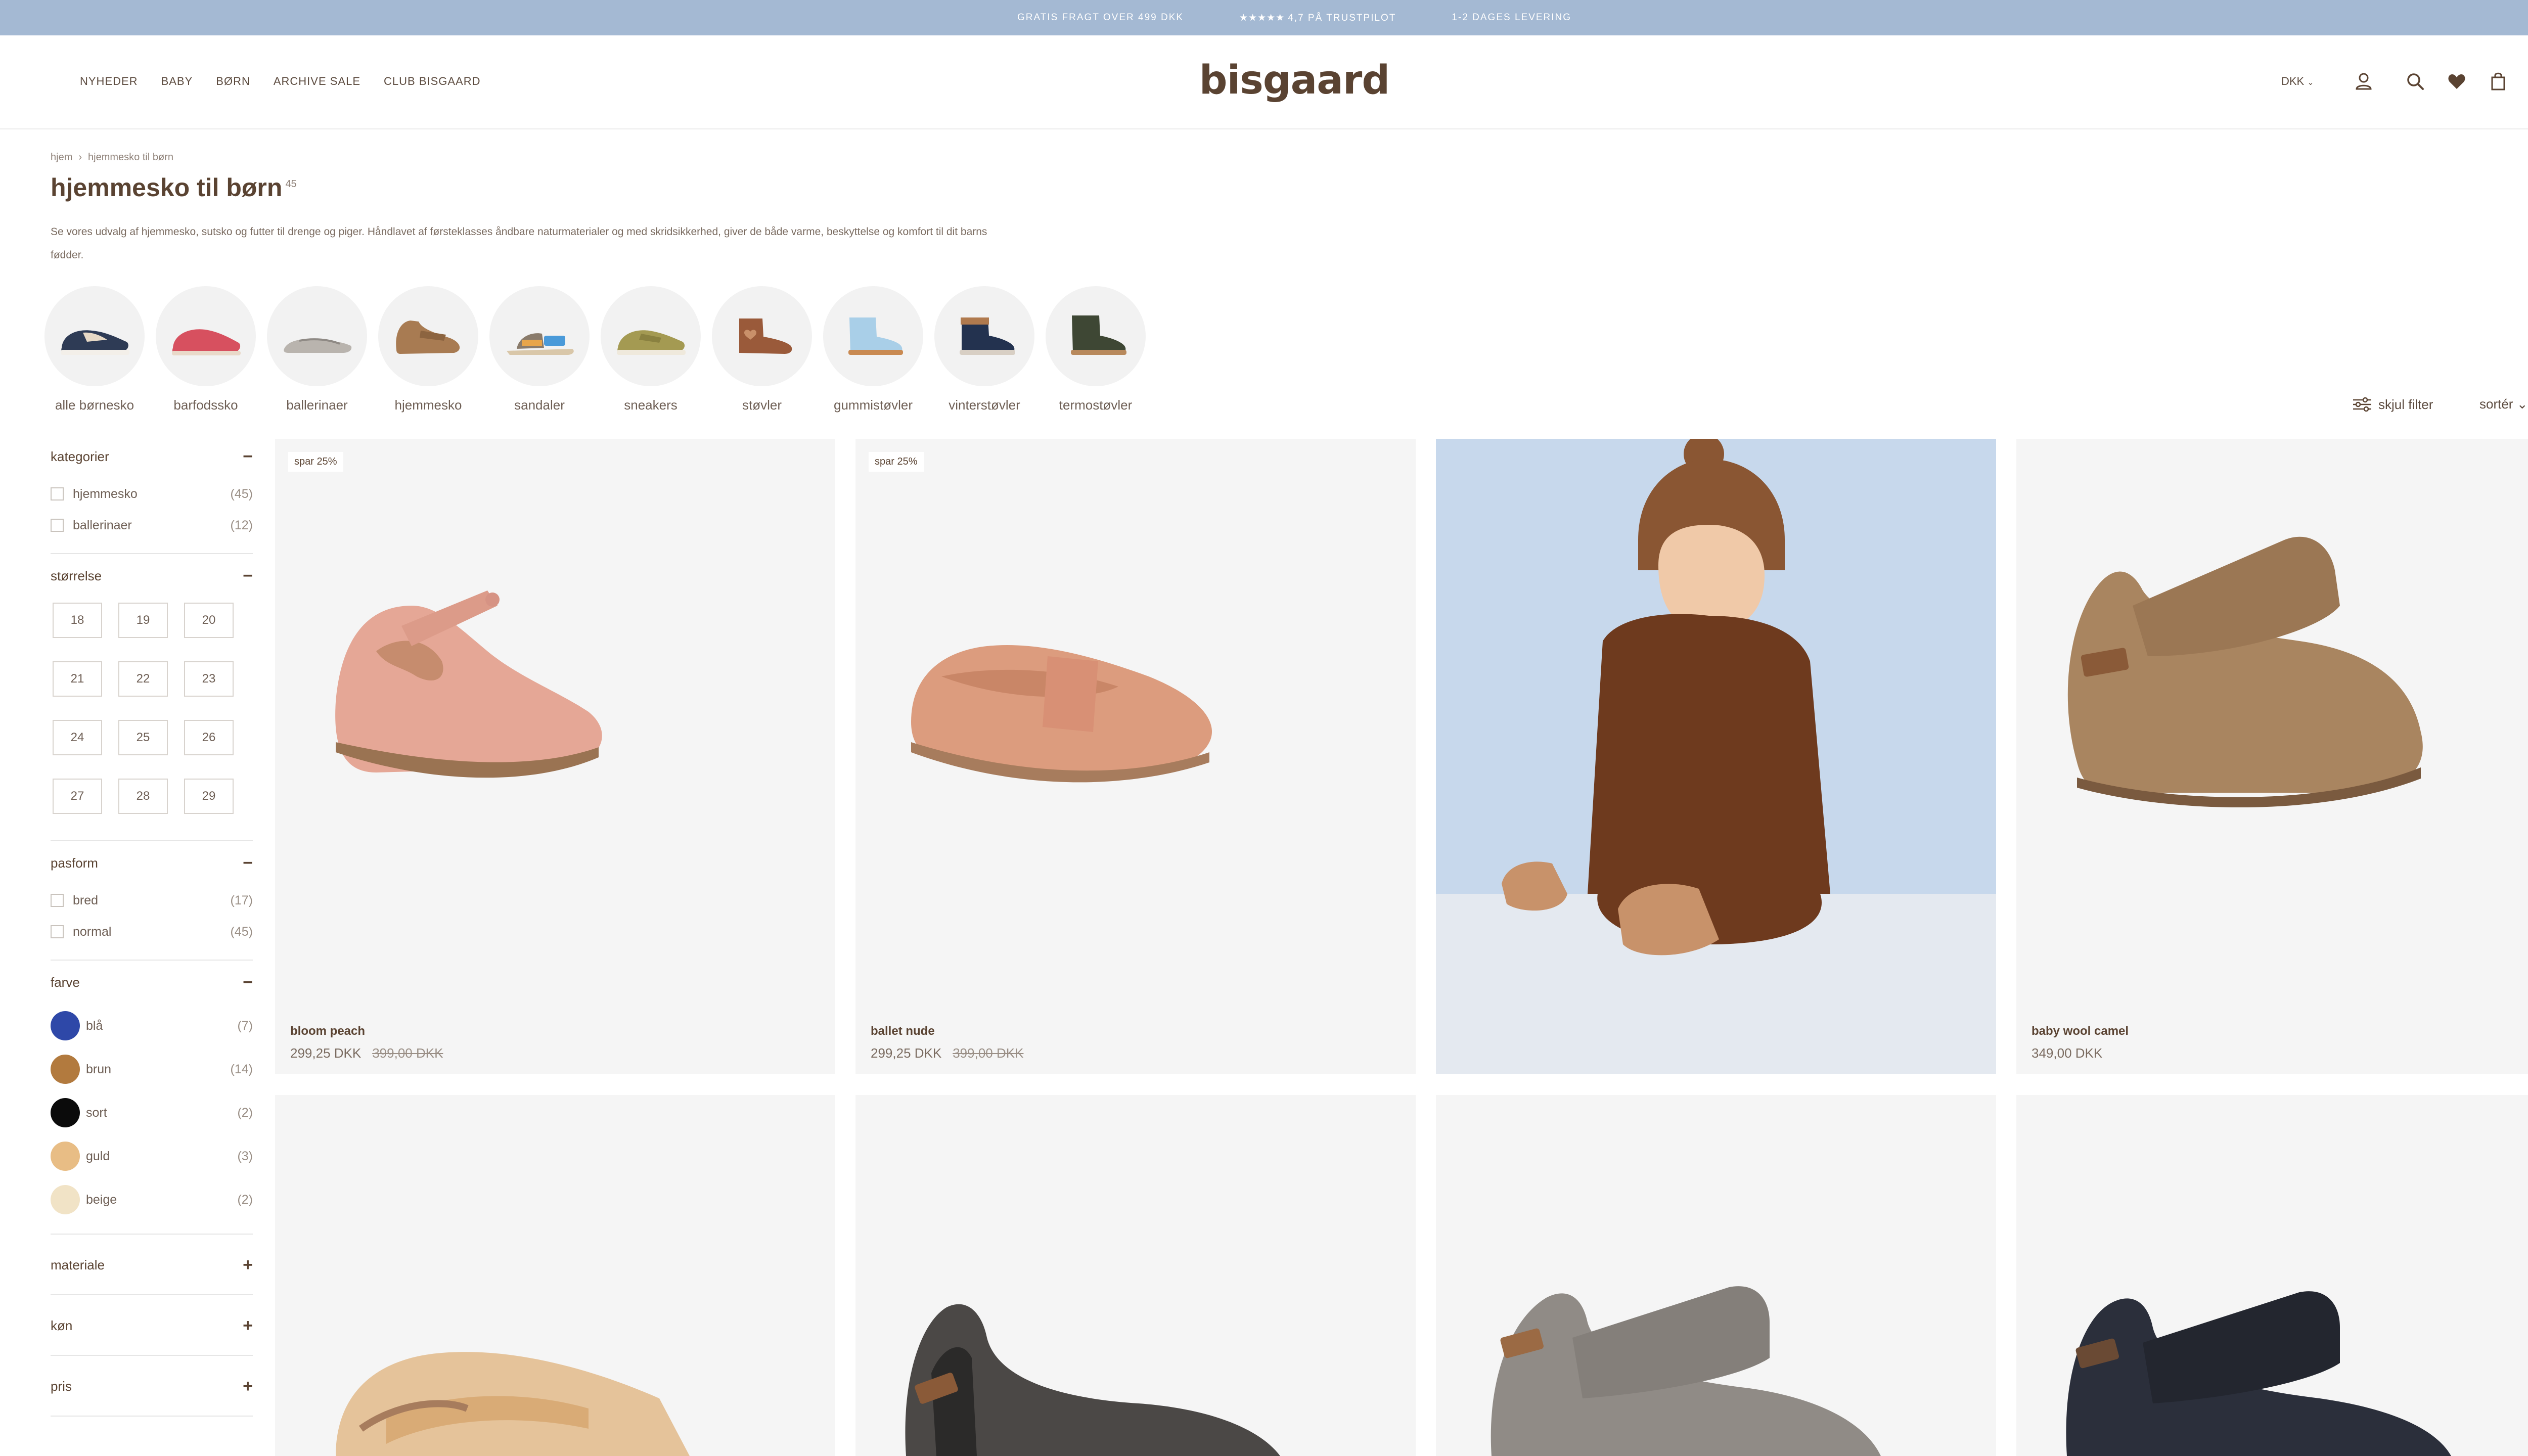 Image resolution: width=2528 pixels, height=1456 pixels. Describe the element at coordinates (984, 349) in the screenshot. I see `category-vinterstovler: vinterstøvler` at that location.